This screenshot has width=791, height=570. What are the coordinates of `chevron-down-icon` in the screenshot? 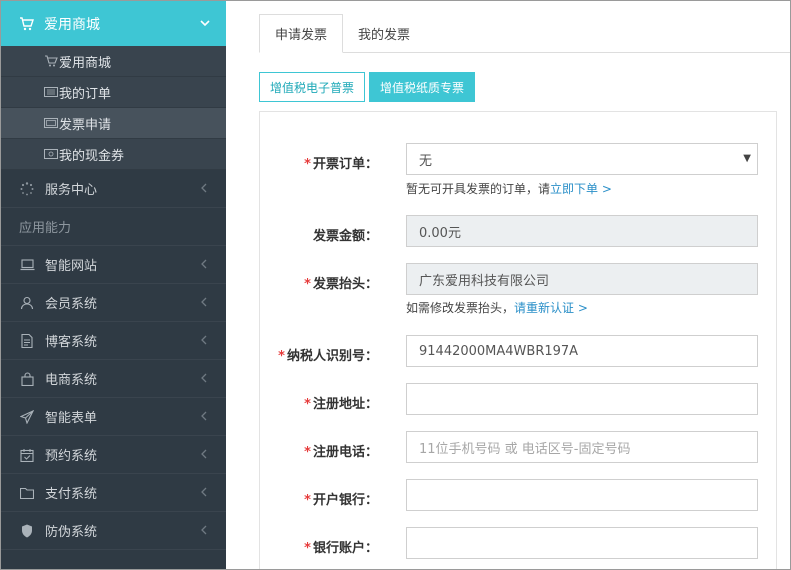 It's located at (205, 24).